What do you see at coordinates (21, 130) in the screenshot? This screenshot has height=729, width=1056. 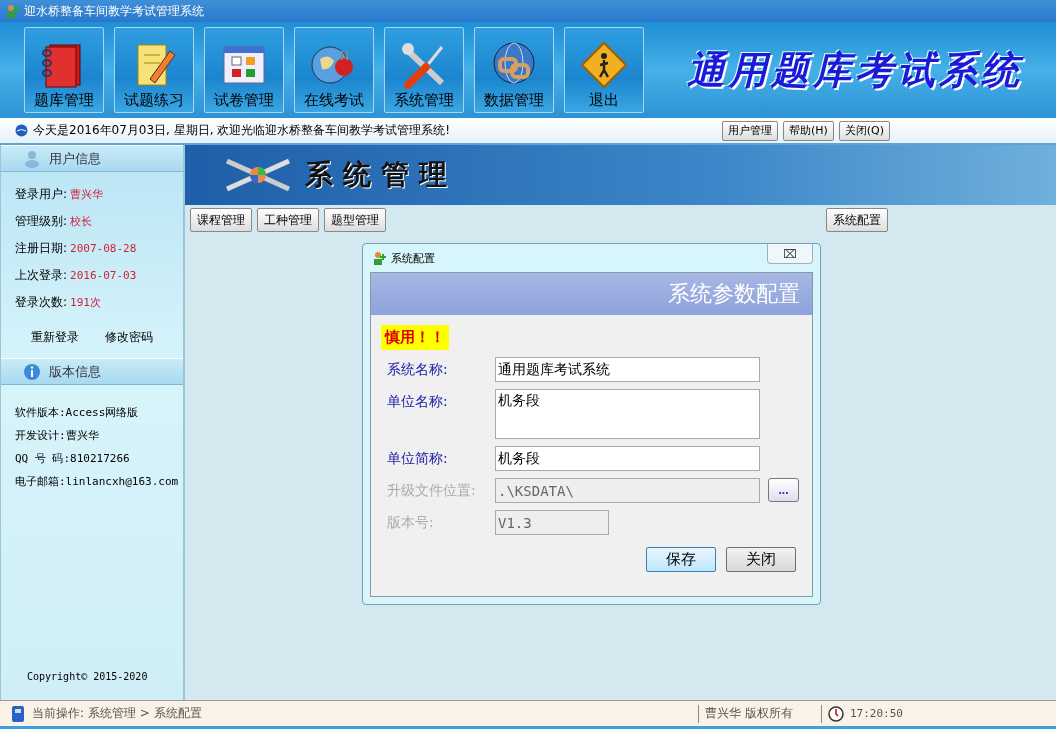 I see `globe-icon` at bounding box center [21, 130].